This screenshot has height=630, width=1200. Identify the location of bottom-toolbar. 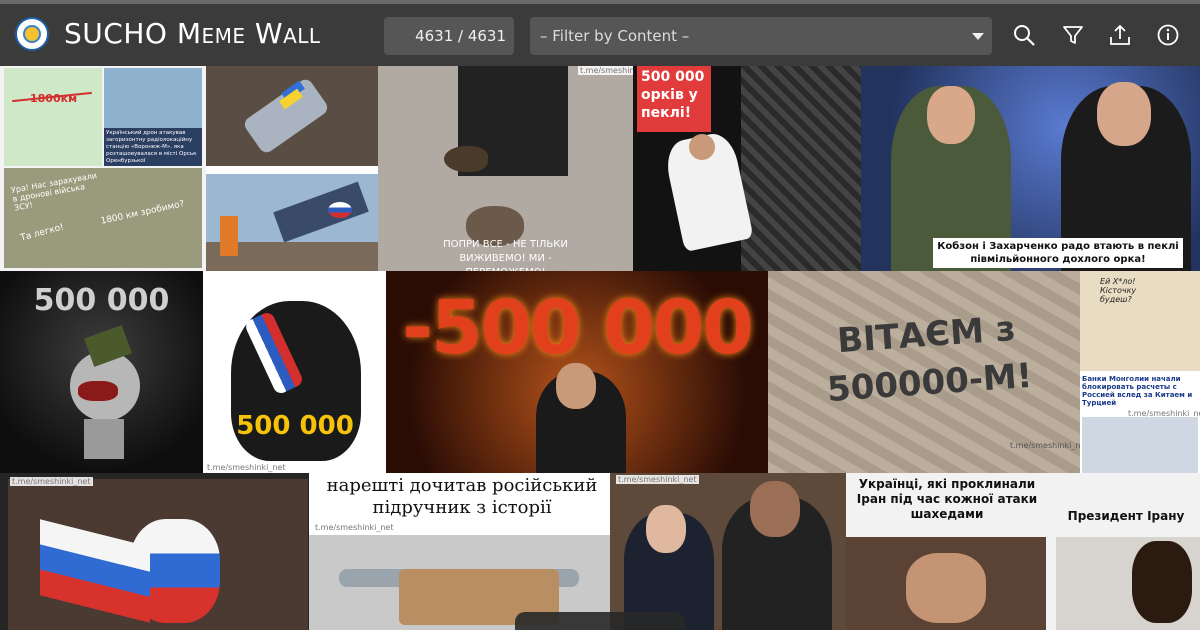
(600, 621).